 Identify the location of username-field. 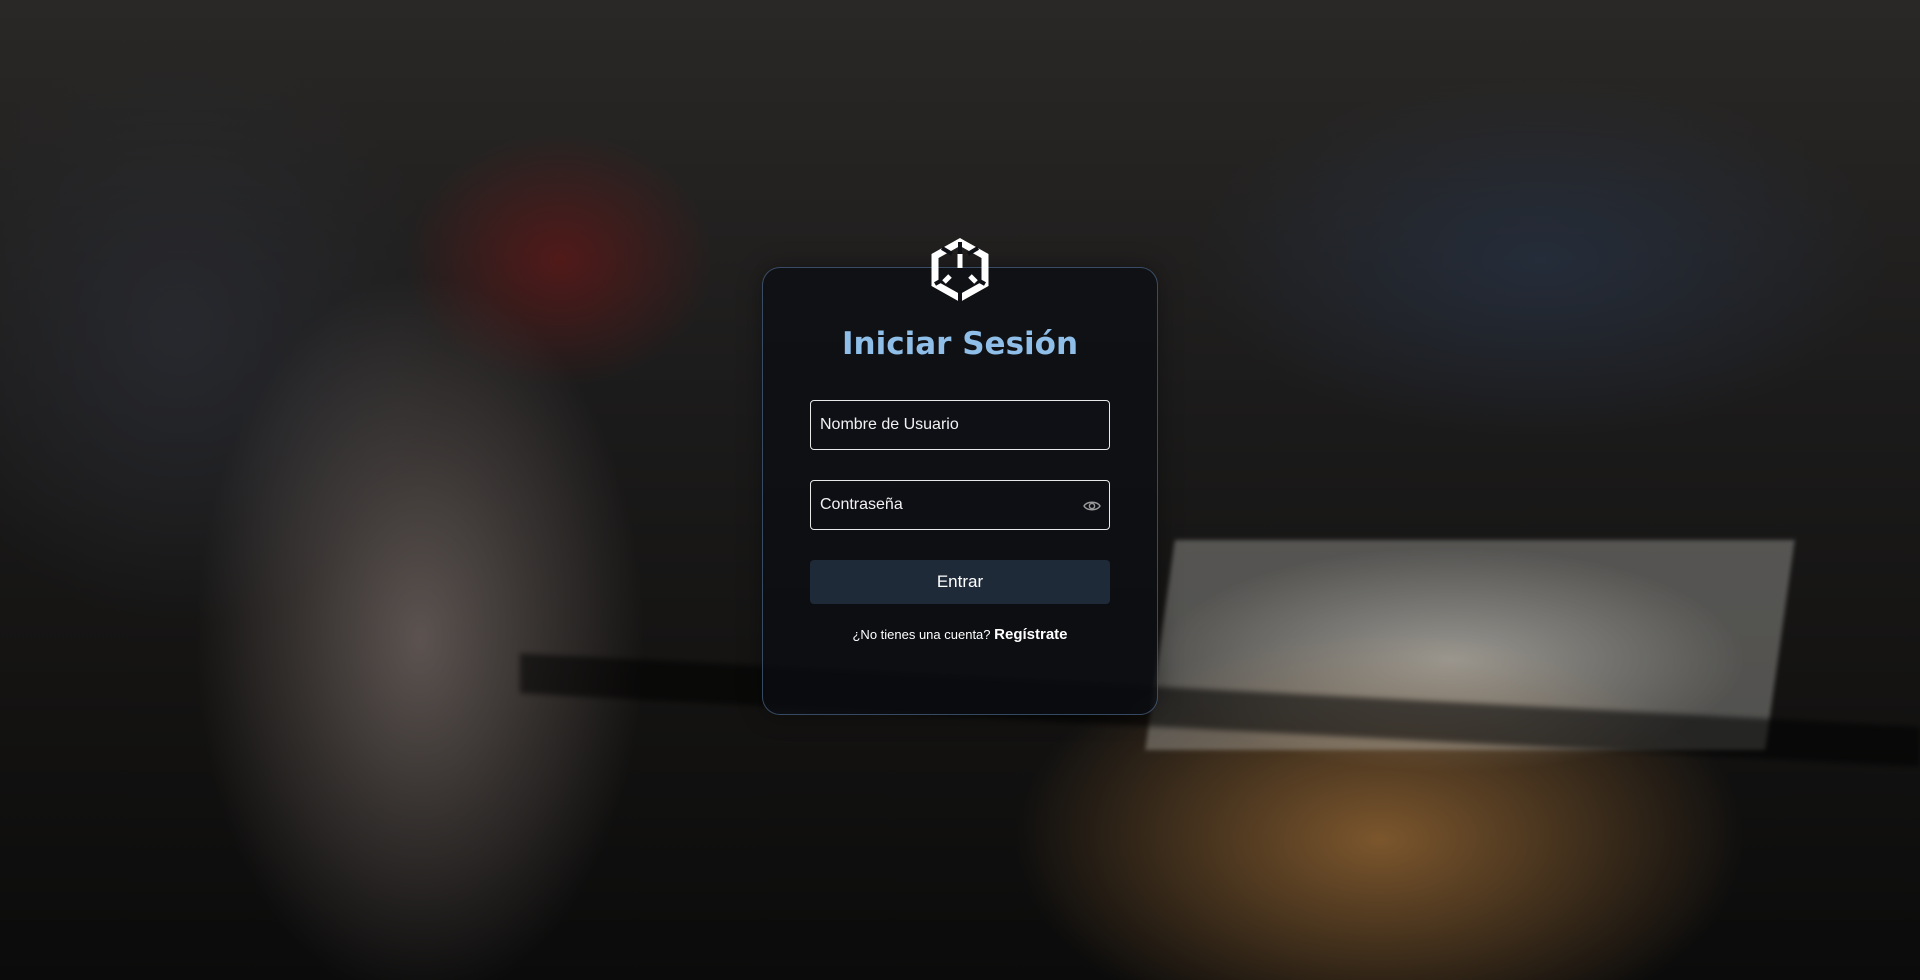
(960, 425).